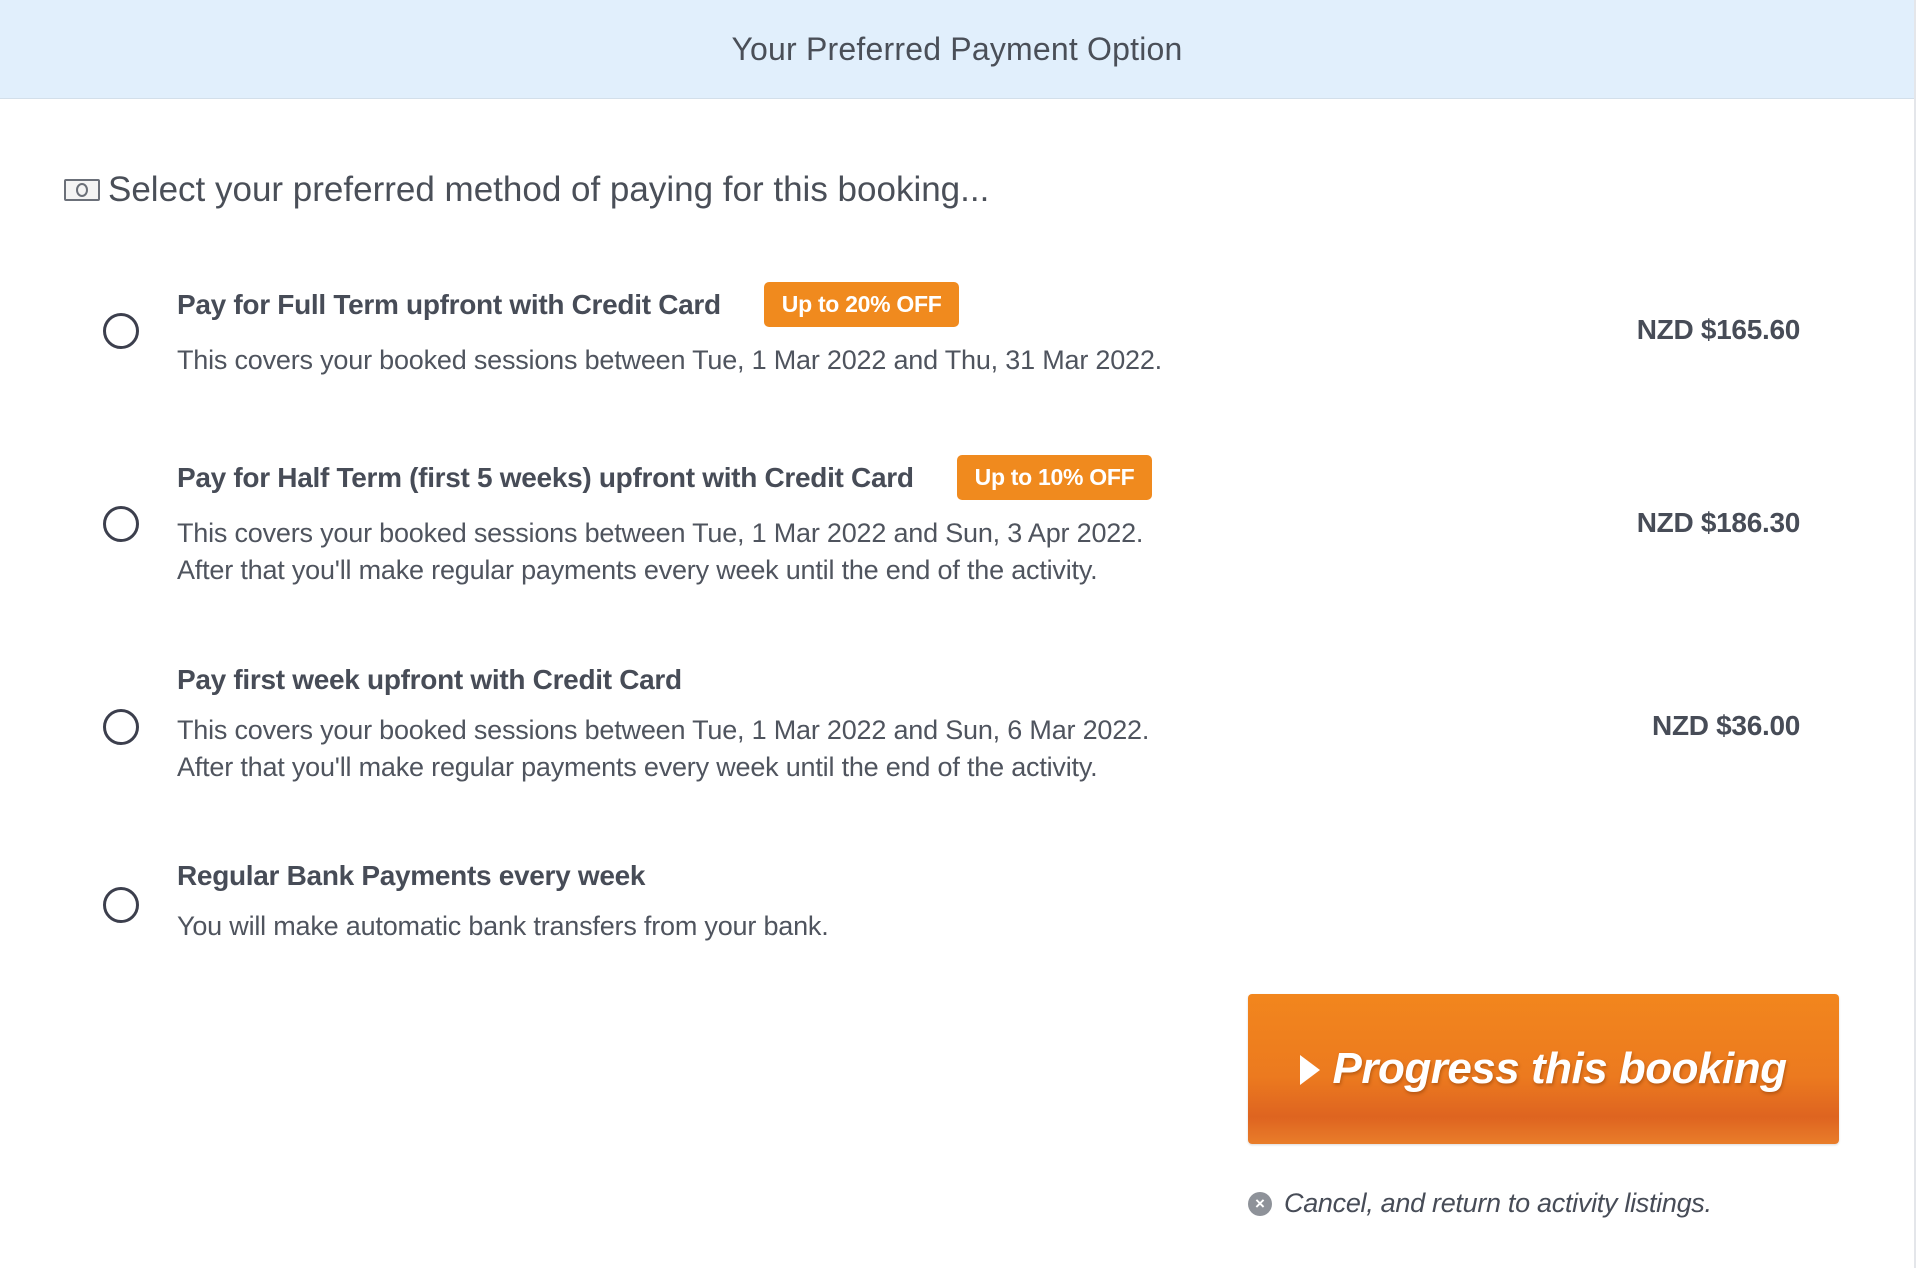 This screenshot has height=1268, width=1918. What do you see at coordinates (861, 304) in the screenshot?
I see `discount-badge: Up to 20% OFF` at bounding box center [861, 304].